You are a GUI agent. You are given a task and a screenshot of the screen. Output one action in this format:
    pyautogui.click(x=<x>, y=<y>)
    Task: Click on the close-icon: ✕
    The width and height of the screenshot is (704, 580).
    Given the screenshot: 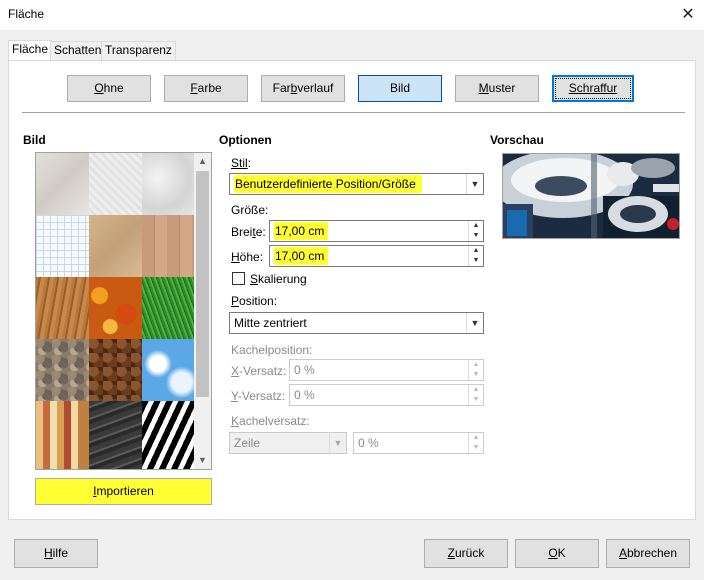 What is the action you would take?
    pyautogui.click(x=688, y=15)
    